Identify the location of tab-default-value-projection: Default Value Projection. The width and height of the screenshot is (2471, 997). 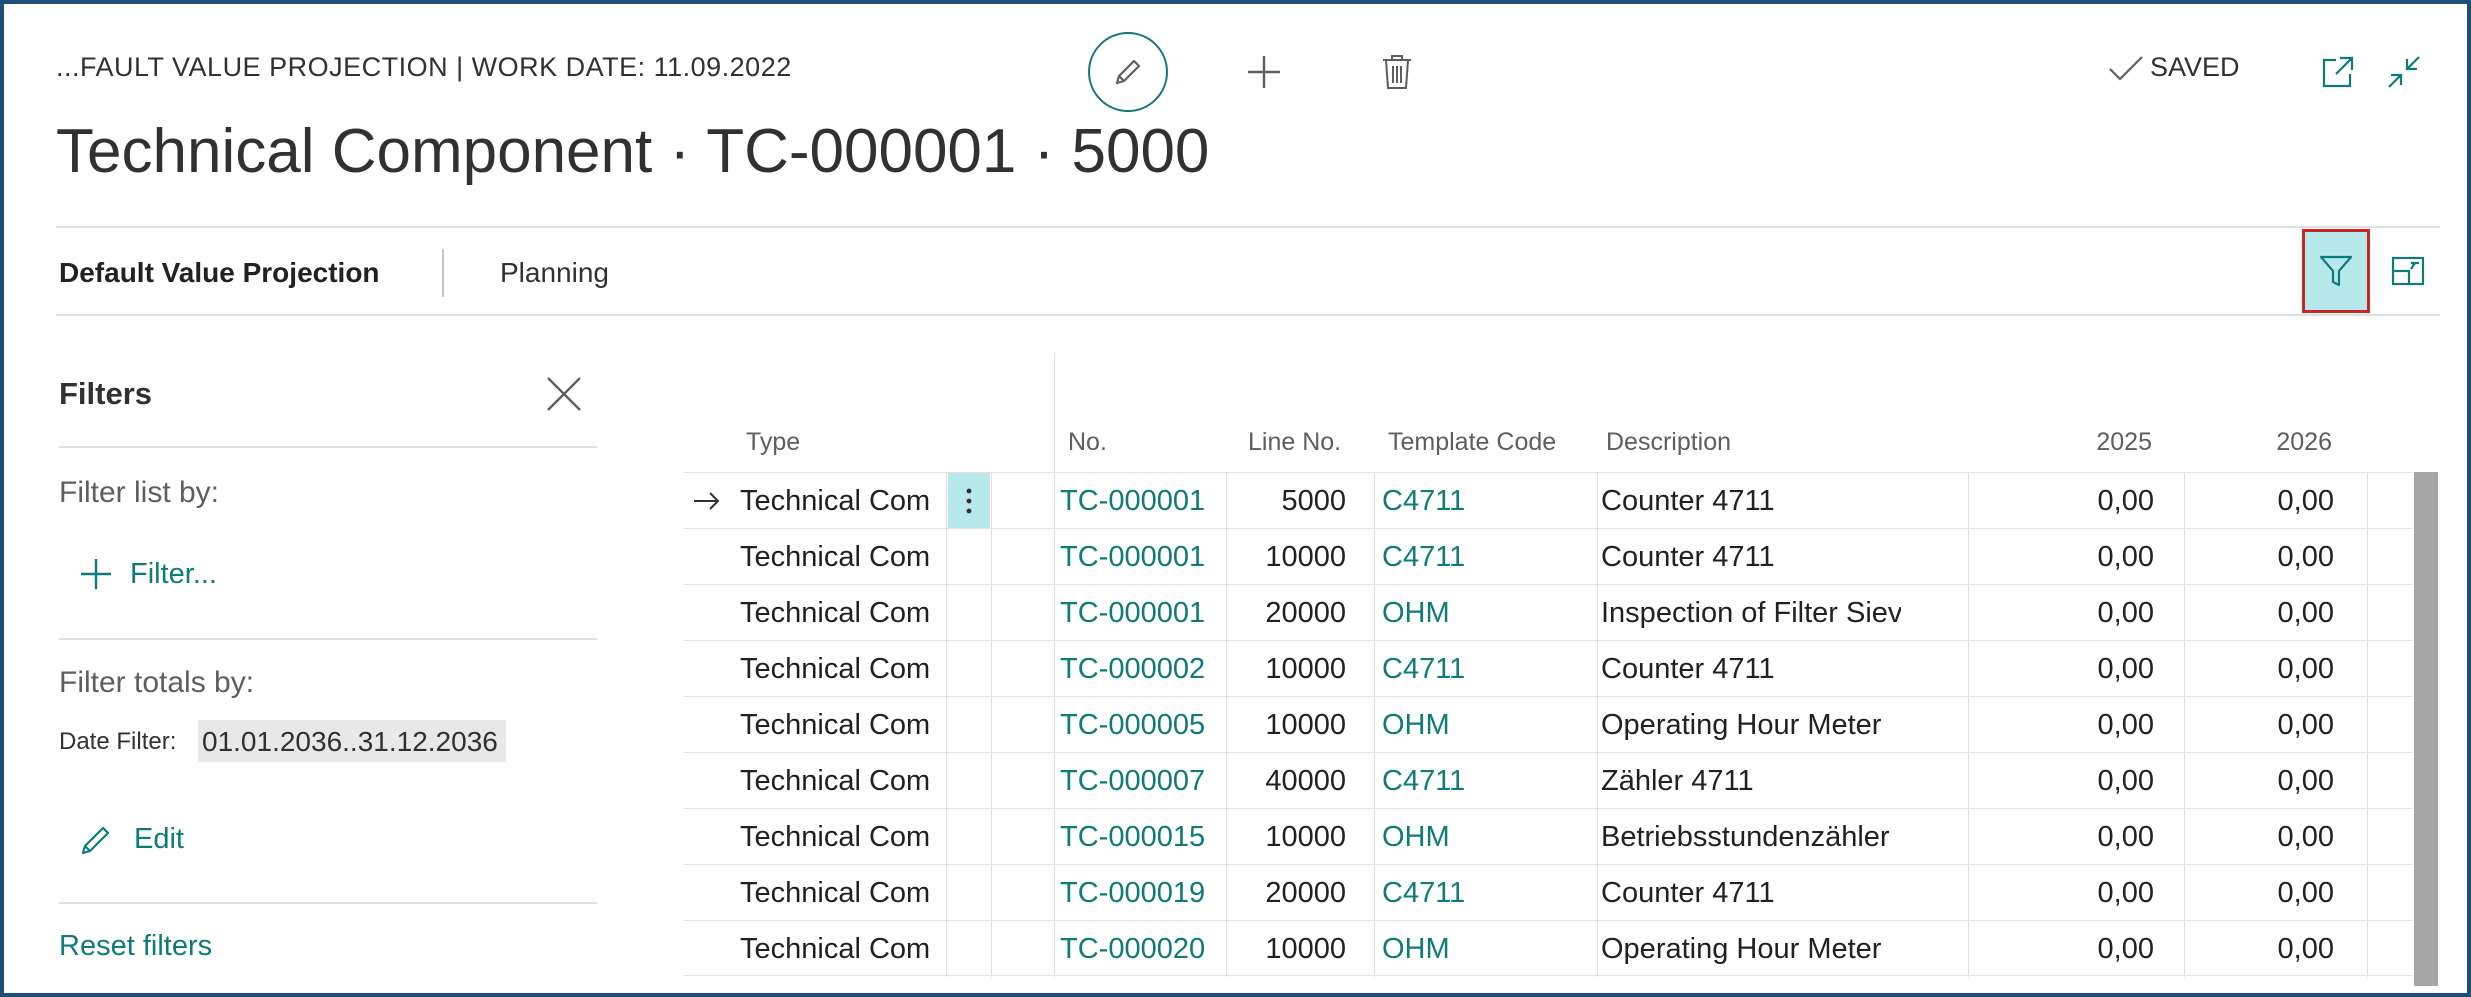
(219, 273).